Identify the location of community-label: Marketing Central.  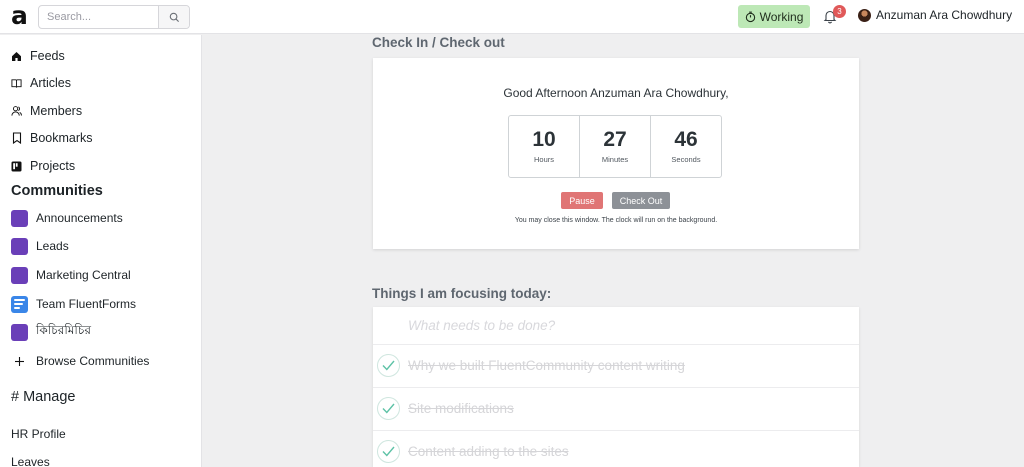
(83, 275).